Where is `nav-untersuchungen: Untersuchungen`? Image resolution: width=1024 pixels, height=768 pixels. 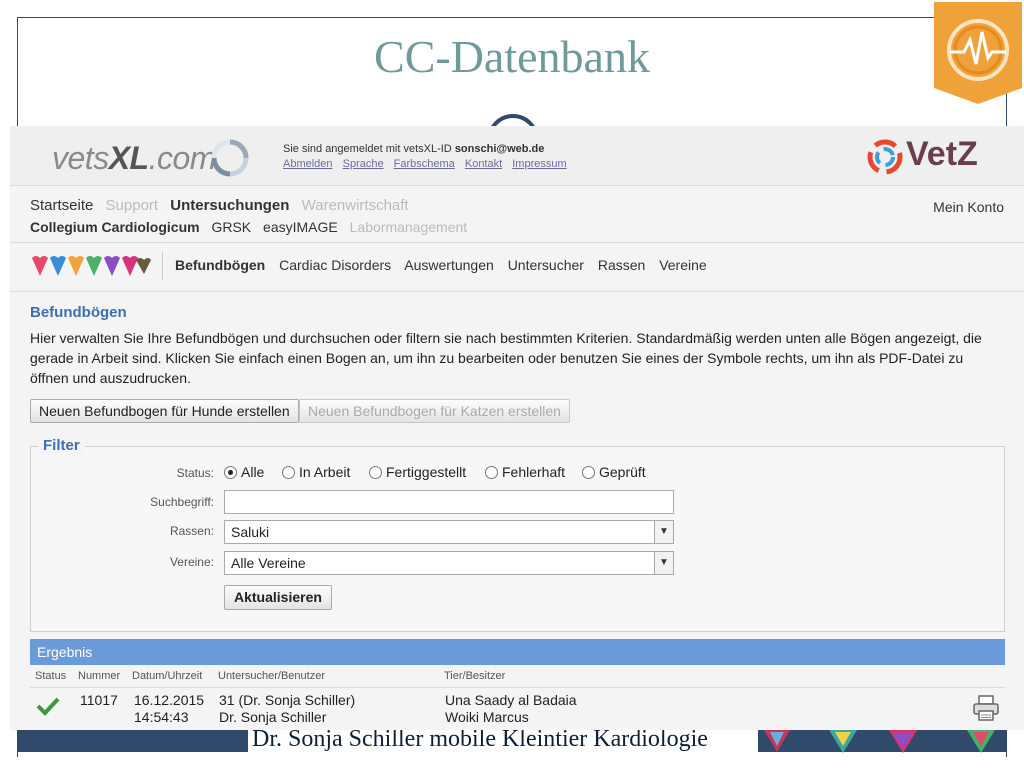
nav-untersuchungen: Untersuchungen is located at coordinates (229, 205).